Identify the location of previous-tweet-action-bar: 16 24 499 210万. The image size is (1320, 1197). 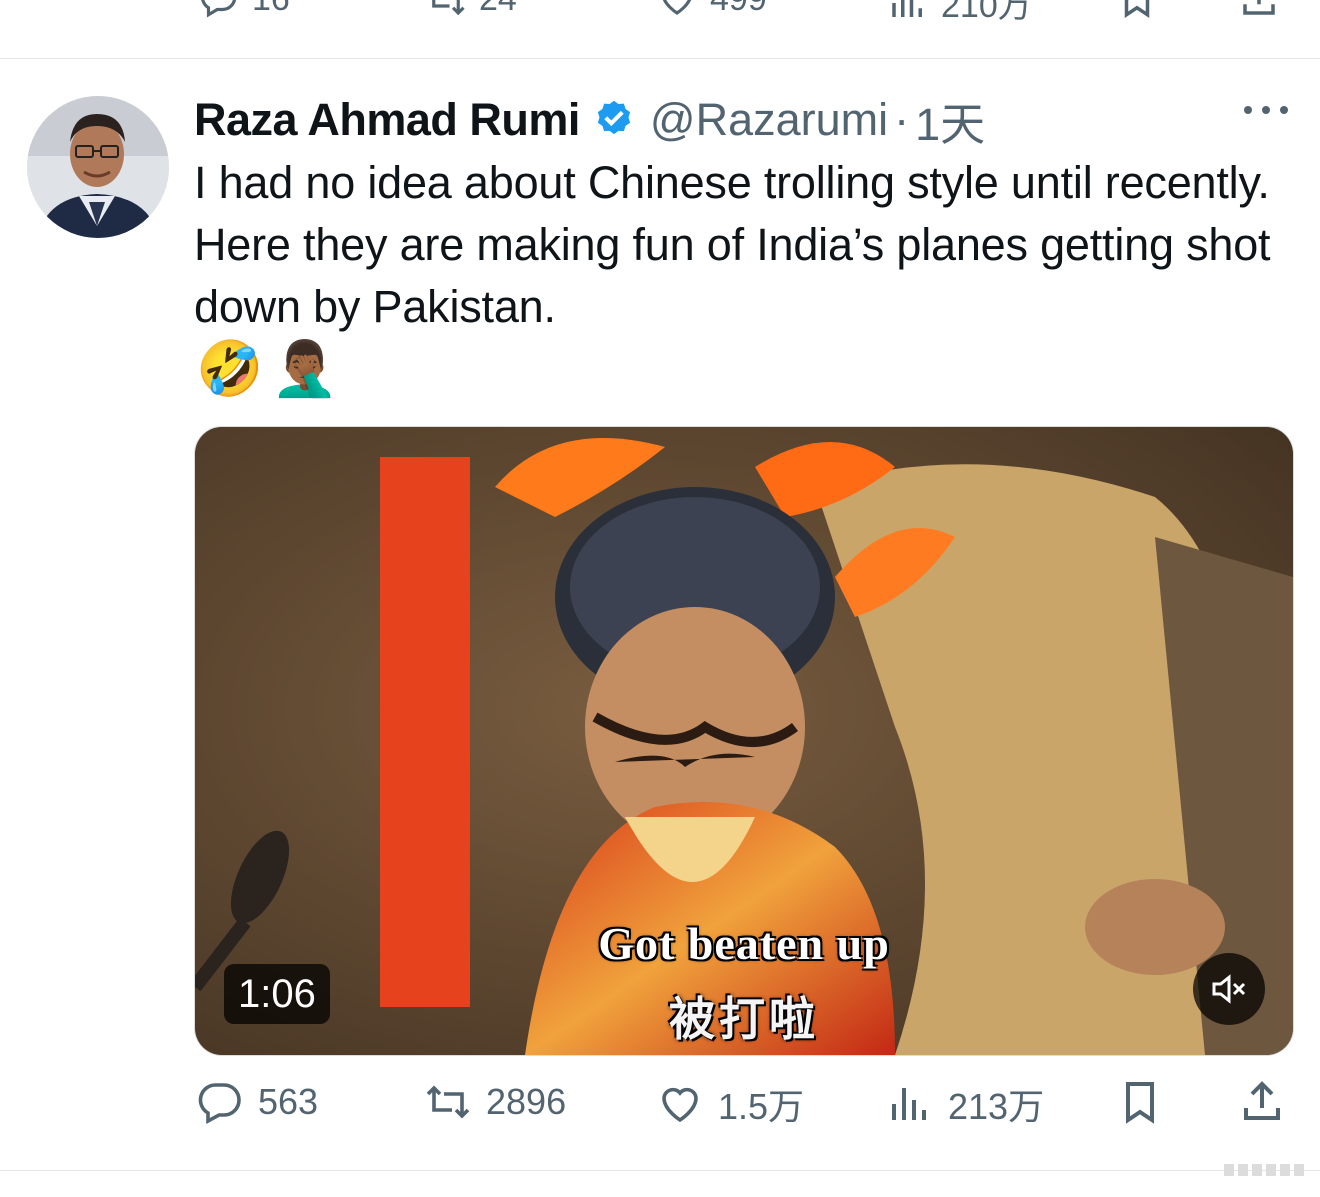
(660, 29).